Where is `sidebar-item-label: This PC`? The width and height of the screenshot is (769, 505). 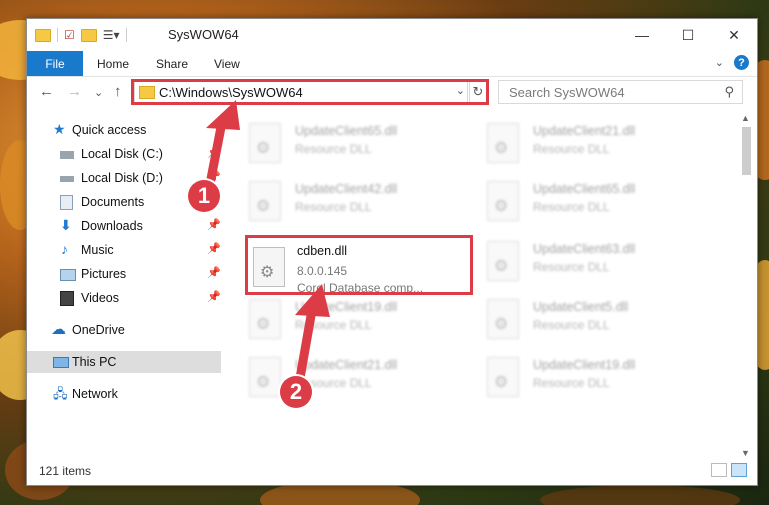
sidebar-item-label: This PC is located at coordinates (94, 362).